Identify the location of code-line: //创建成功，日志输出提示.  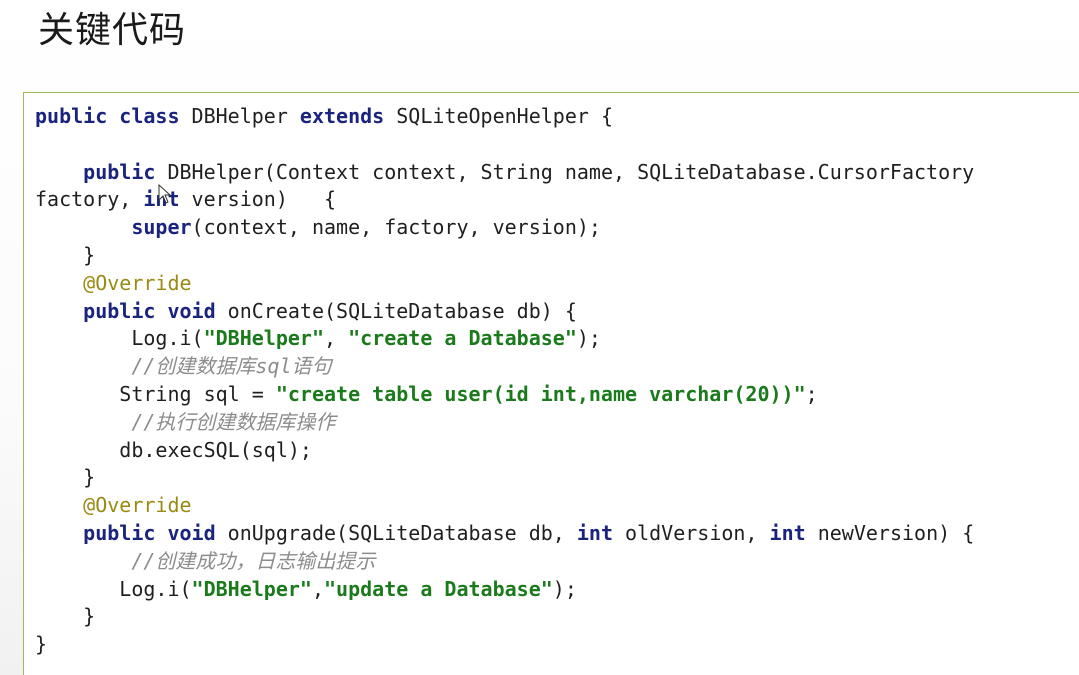
(504, 562).